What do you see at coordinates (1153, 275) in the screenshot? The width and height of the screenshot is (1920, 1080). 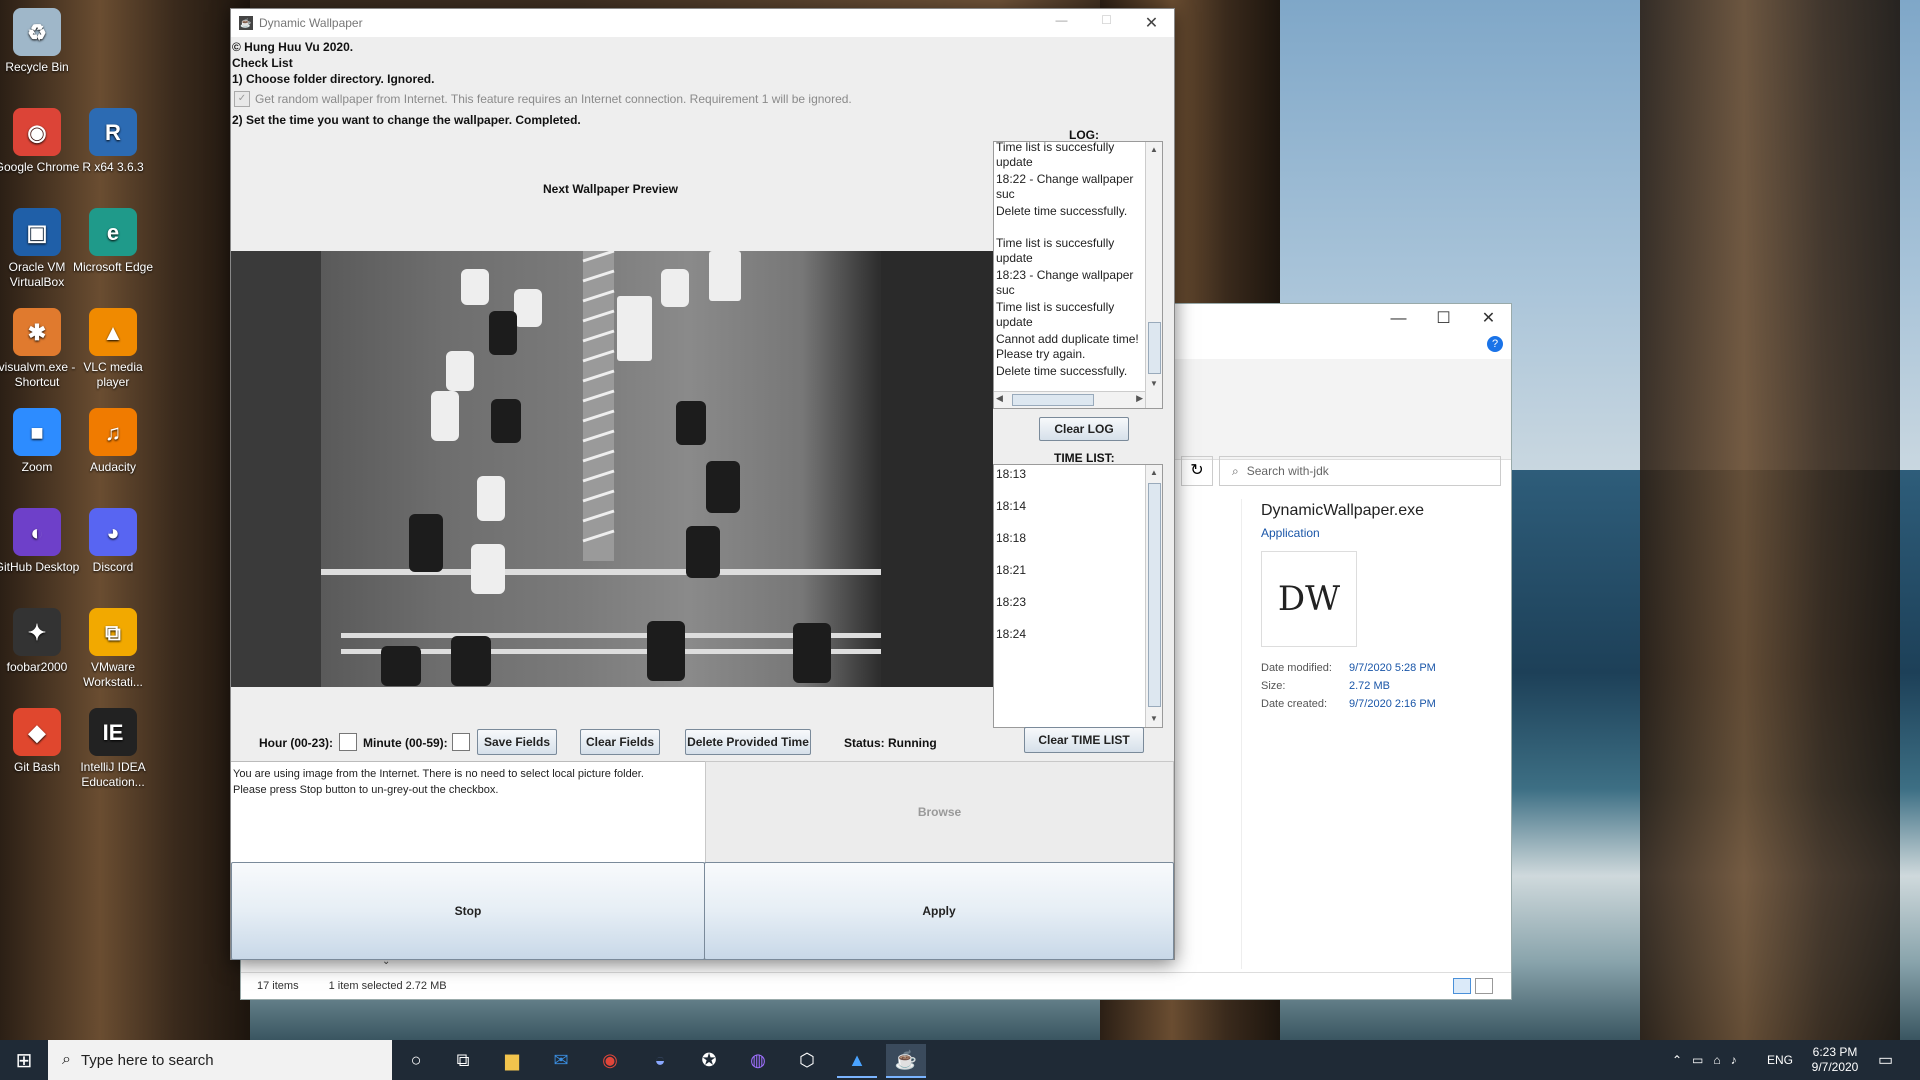 I see `log-vertical-scrollbar: ▲ ▼` at bounding box center [1153, 275].